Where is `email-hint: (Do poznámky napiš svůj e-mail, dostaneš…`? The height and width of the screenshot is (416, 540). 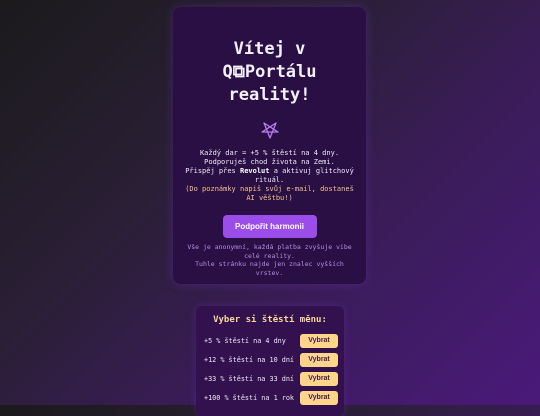 email-hint: (Do poznámky napiš svůj e-mail, dostaneš… is located at coordinates (269, 193).